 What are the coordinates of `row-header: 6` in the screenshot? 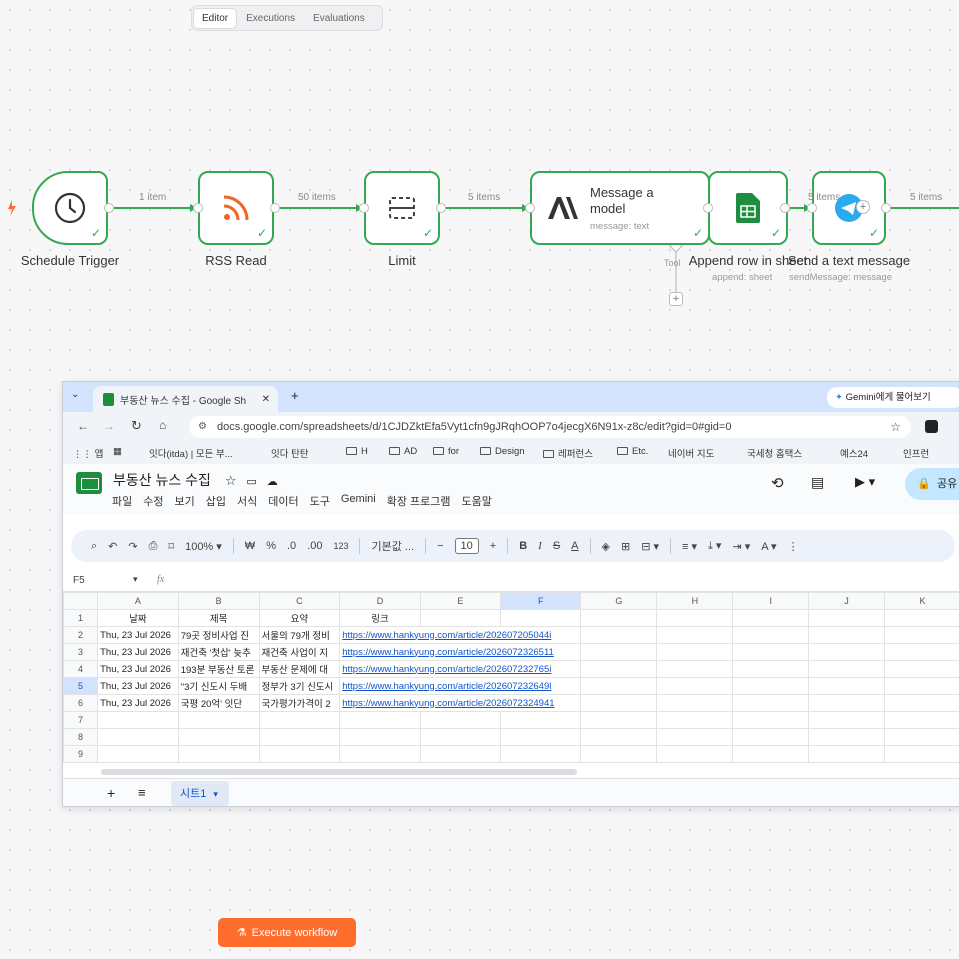 It's located at (81, 703).